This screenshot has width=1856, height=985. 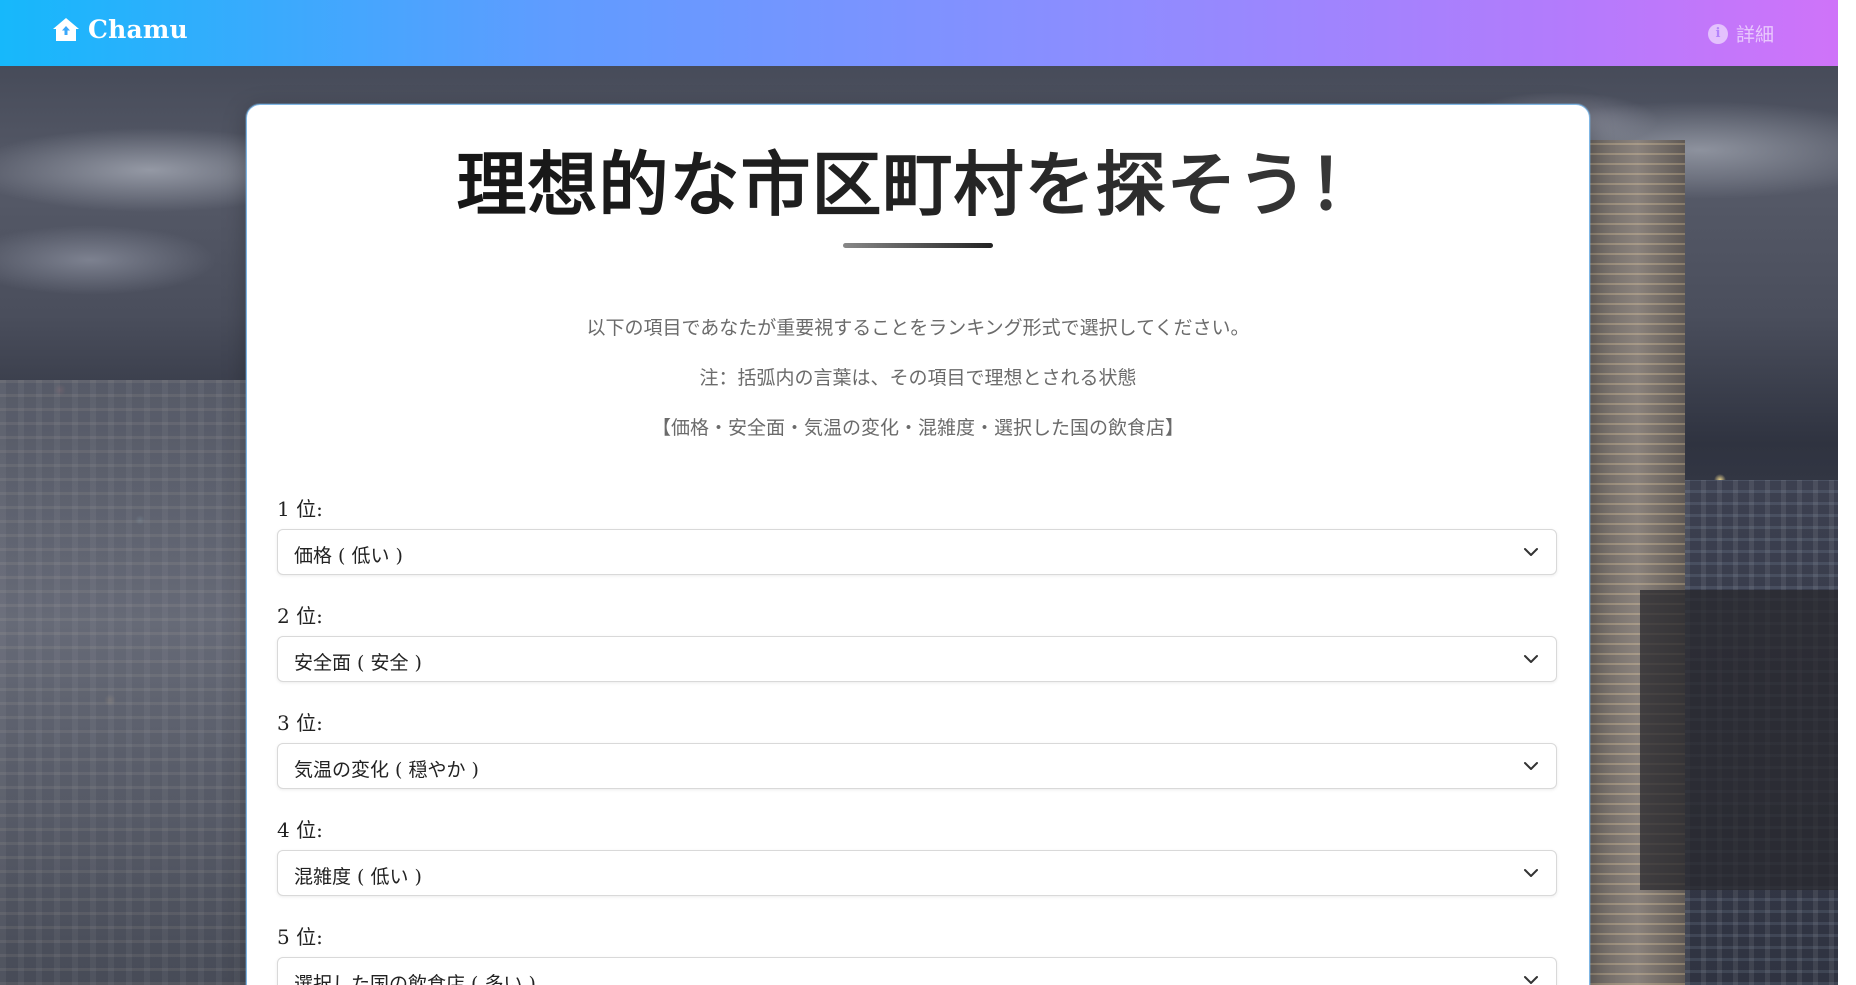 What do you see at coordinates (300, 509) in the screenshot?
I see `rank-1-label: 1 位:` at bounding box center [300, 509].